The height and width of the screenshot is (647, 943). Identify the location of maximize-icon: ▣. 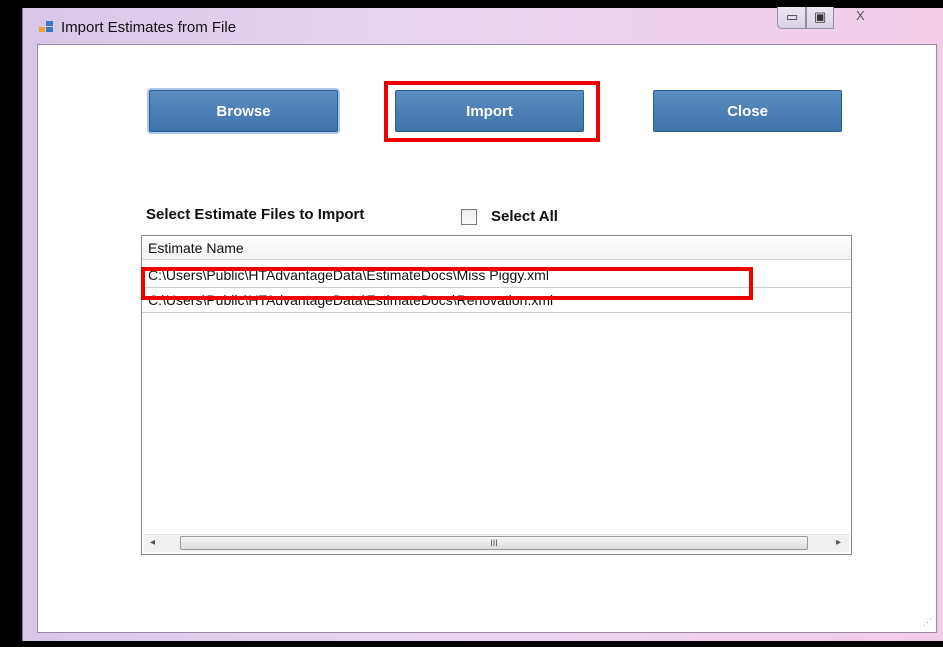
(820, 16).